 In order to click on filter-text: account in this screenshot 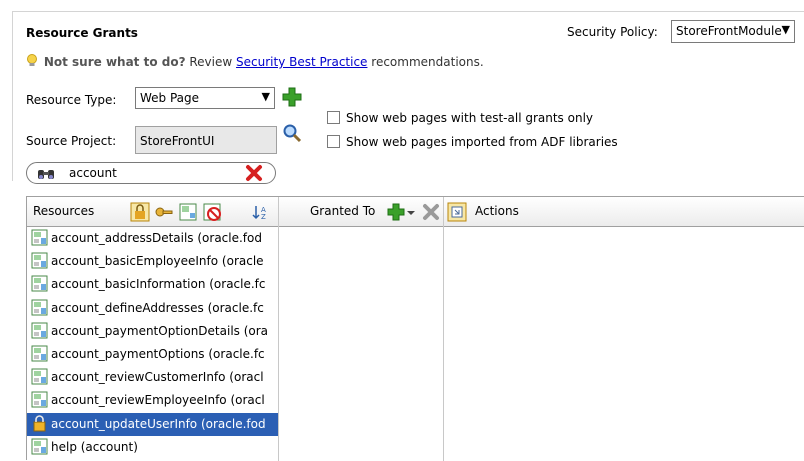, I will do `click(93, 173)`.